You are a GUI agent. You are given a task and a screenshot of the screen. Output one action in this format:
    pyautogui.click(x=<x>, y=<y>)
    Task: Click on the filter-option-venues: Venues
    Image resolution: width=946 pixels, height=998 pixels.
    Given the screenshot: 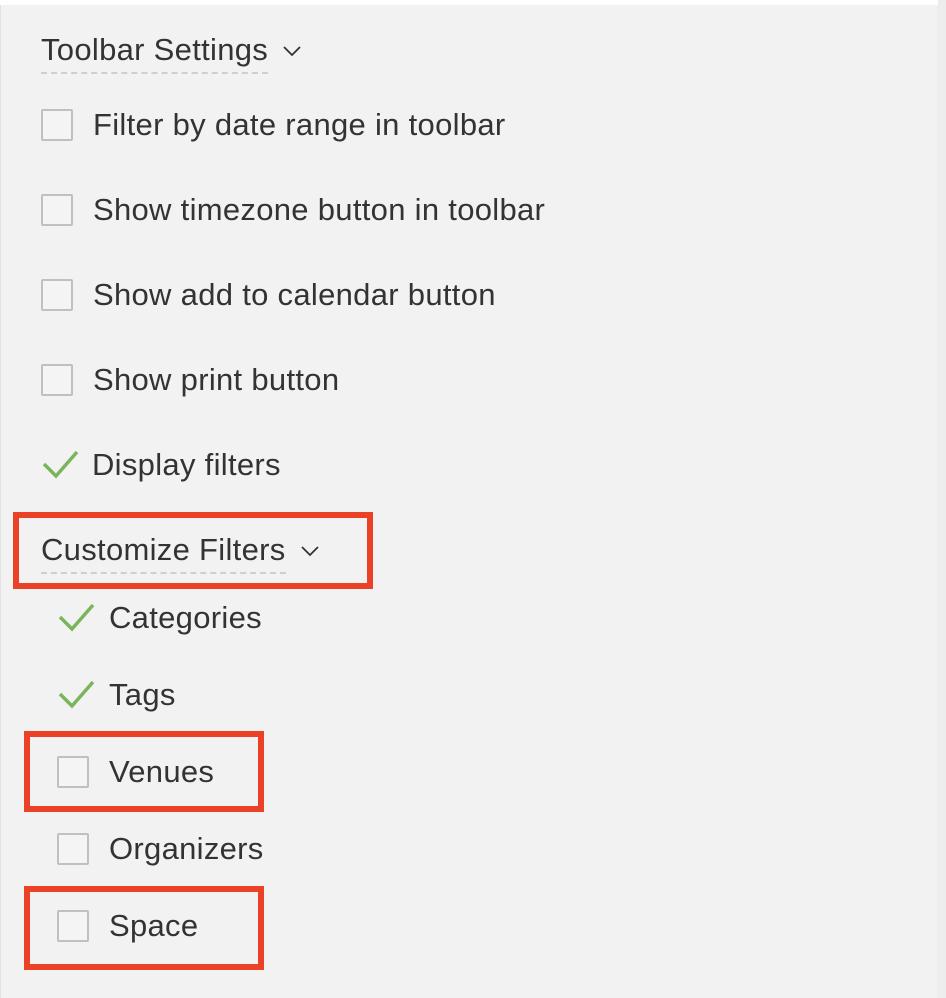 What is the action you would take?
    pyautogui.click(x=135, y=772)
    